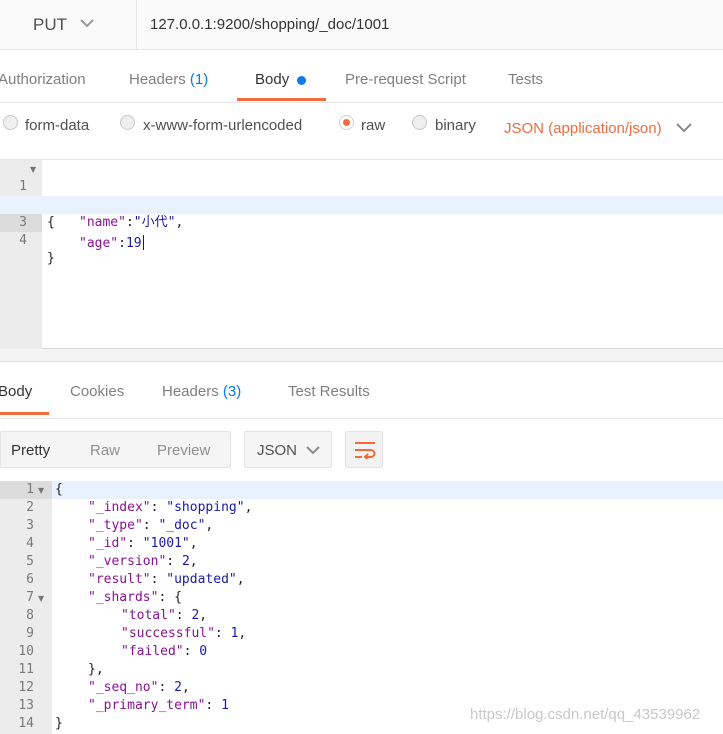 The width and height of the screenshot is (723, 734). What do you see at coordinates (184, 633) in the screenshot?
I see `code-text: "successful": 1,` at bounding box center [184, 633].